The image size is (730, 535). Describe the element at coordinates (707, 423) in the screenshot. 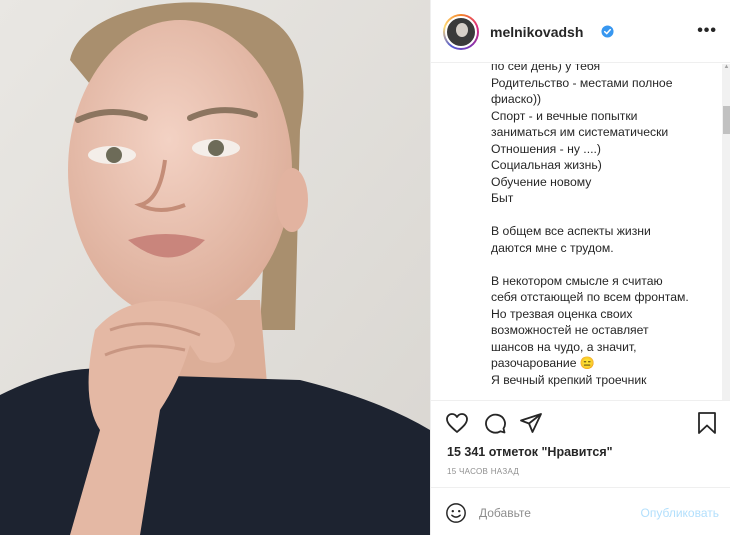

I see `bookmark-icon` at that location.